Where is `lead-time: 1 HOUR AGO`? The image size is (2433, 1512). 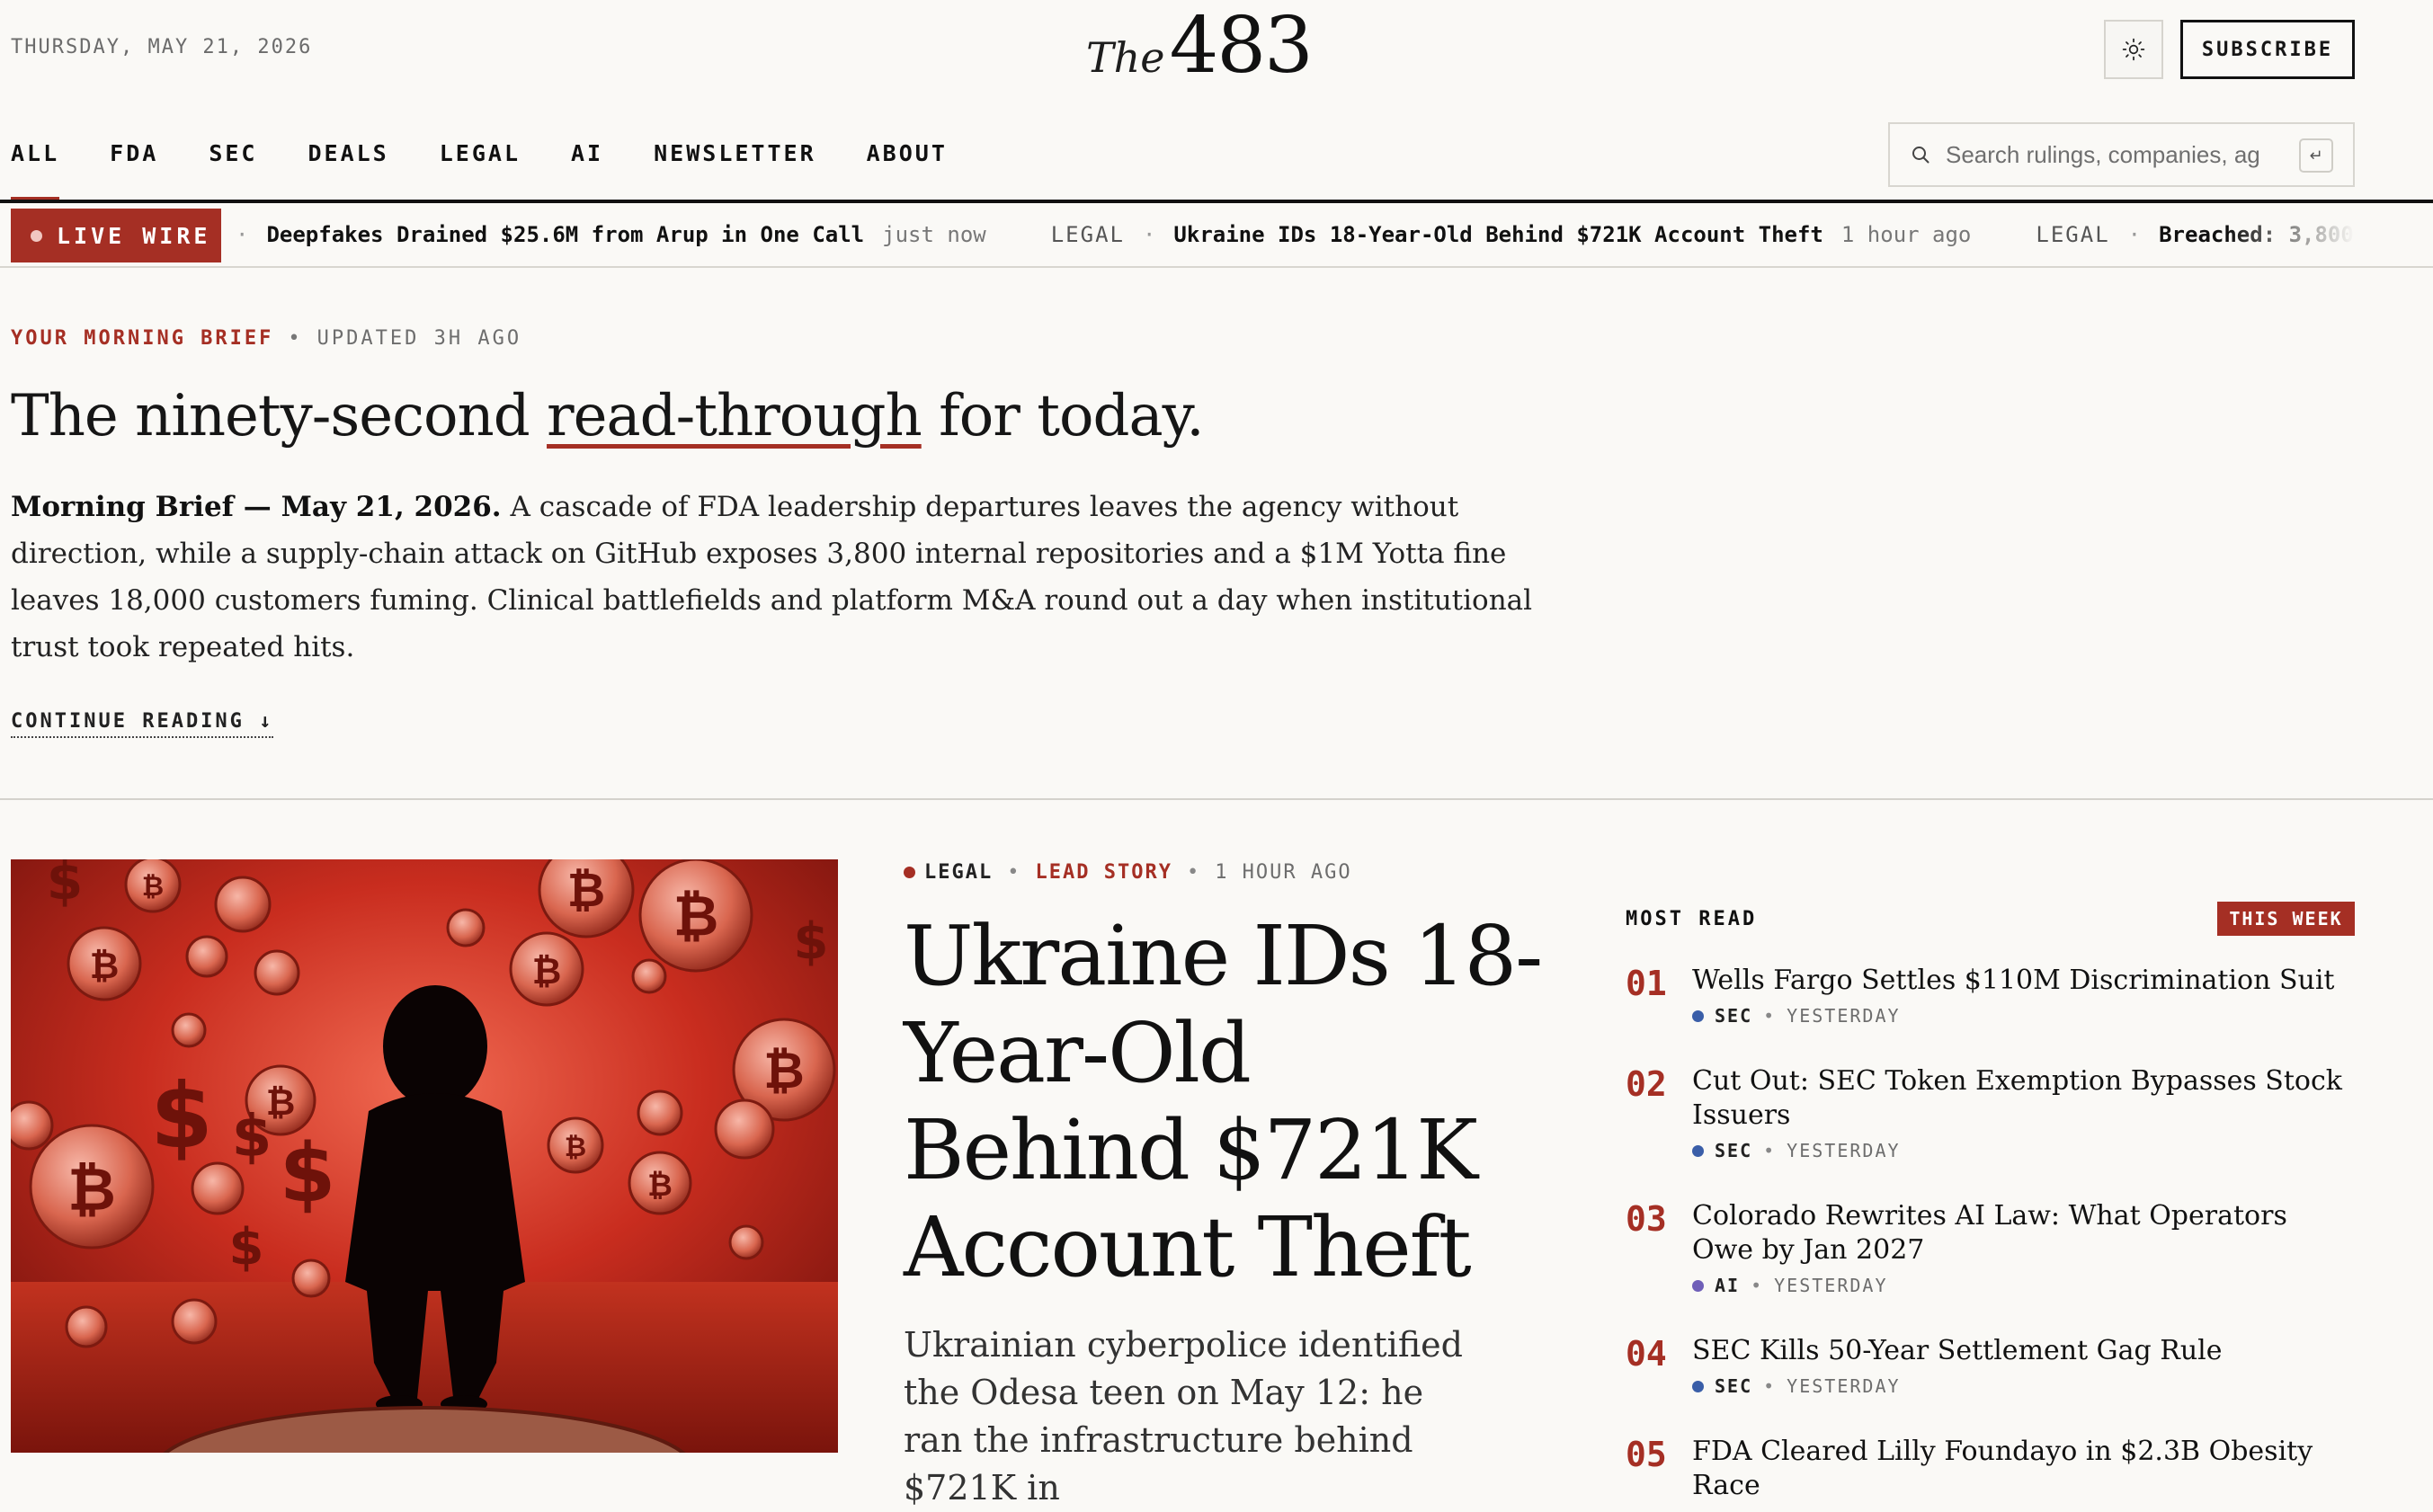
lead-time: 1 HOUR AGO is located at coordinates (1283, 872).